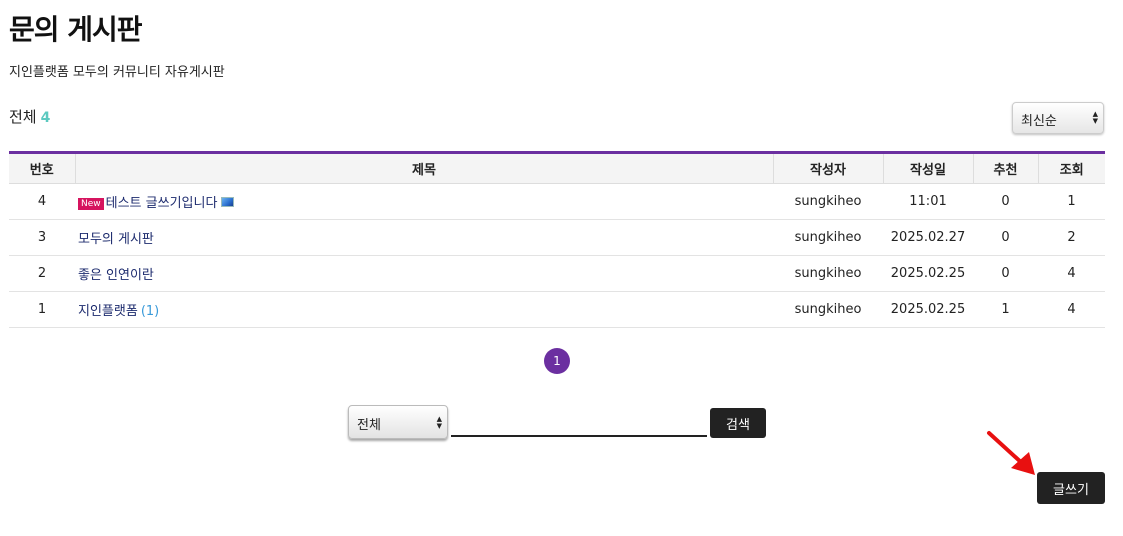 The height and width of the screenshot is (536, 1123). I want to click on post-subject: New 테스트 글쓰기입니다, so click(424, 201).